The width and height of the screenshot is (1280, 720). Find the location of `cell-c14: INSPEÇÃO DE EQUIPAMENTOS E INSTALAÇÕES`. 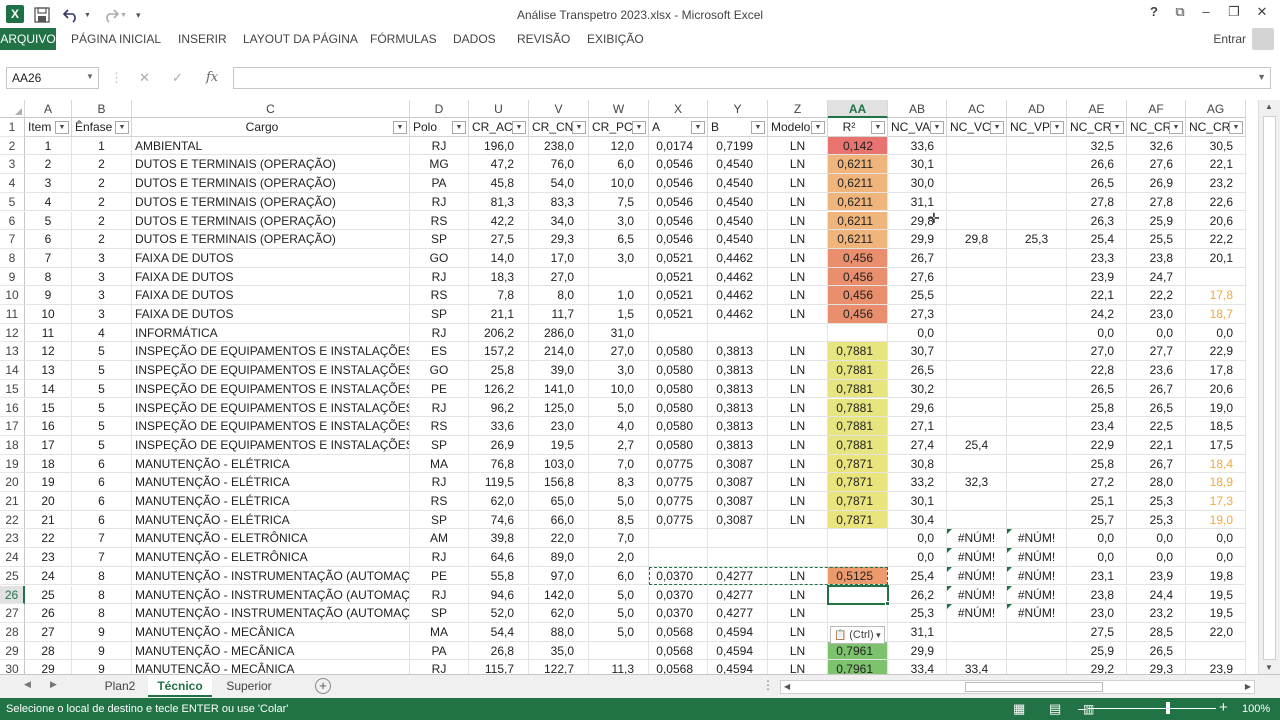

cell-c14: INSPEÇÃO DE EQUIPAMENTOS E INSTALAÇÕES is located at coordinates (271, 370).